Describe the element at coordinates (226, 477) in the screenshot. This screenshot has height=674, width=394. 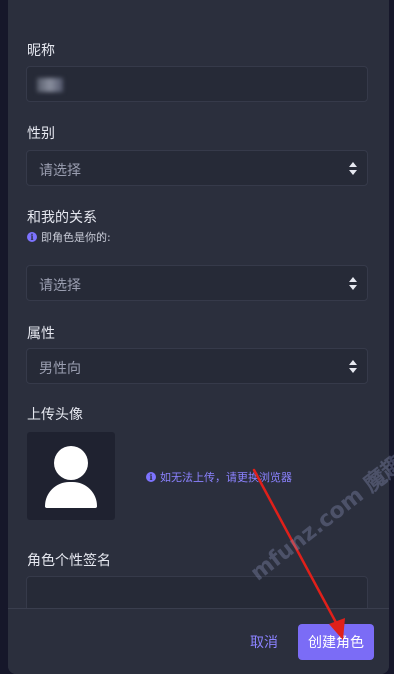
I see `avatar-upload-hint-text: 如无法上传，请更换浏览器` at that location.